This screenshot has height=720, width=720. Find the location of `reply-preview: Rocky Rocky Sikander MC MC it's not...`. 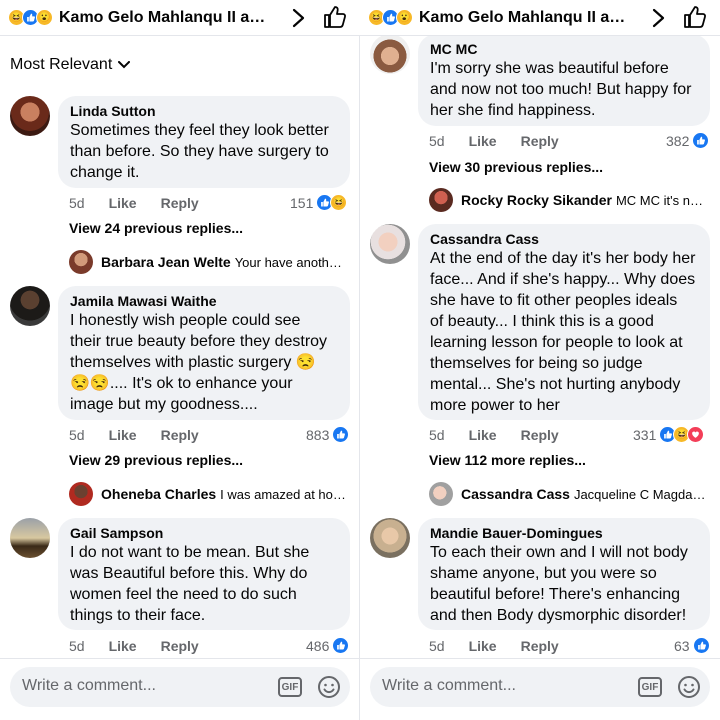

reply-preview: Rocky Rocky Sikander MC MC it's not... is located at coordinates (569, 200).